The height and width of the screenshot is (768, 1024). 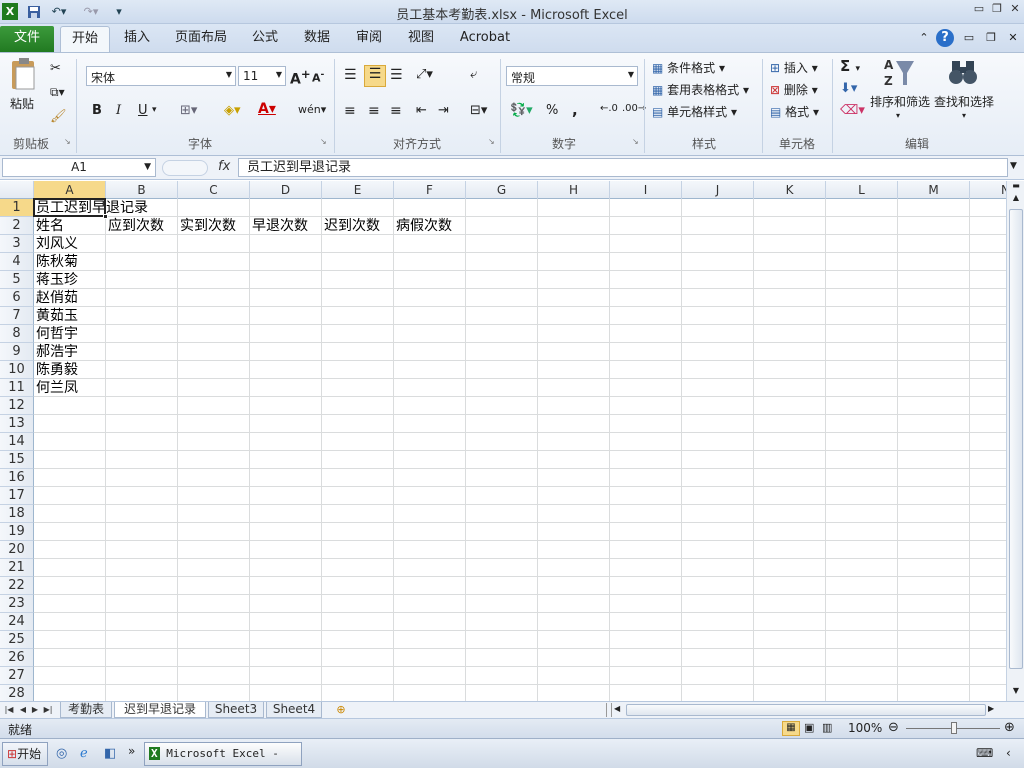 I want to click on phonetic-icon: wén▾, so click(x=312, y=109).